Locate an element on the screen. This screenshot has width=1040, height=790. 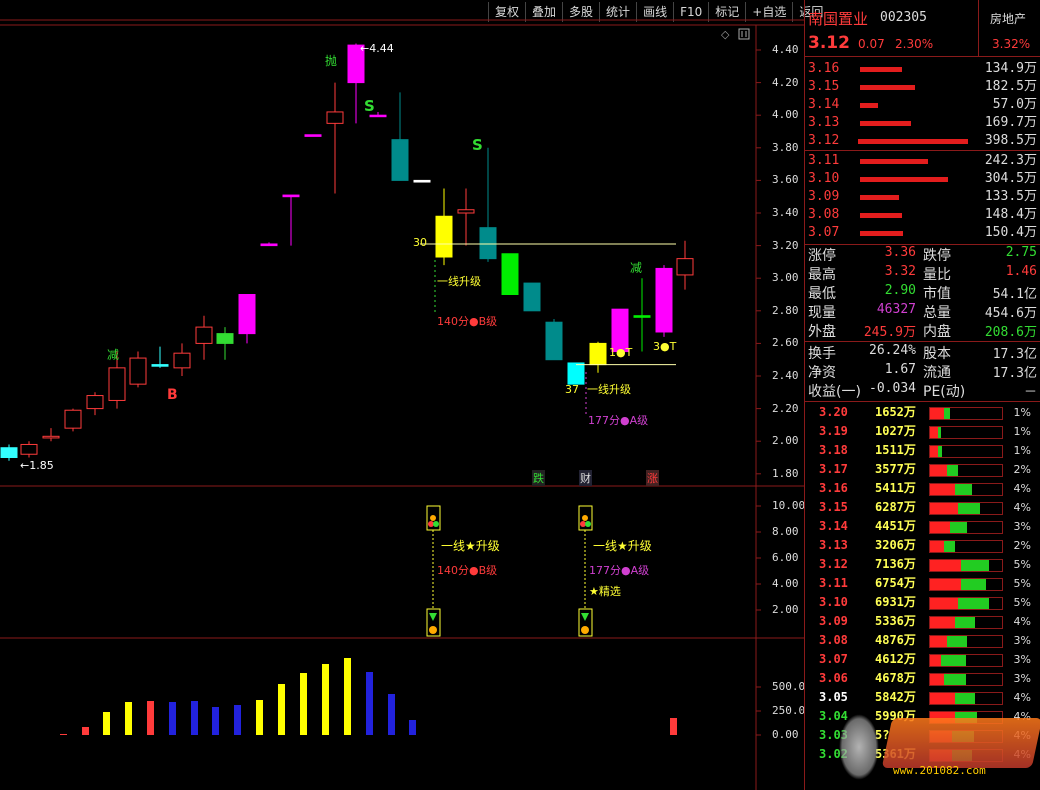
axis-tick-price_ticks-10: 2.40 is located at coordinates (785, 375).